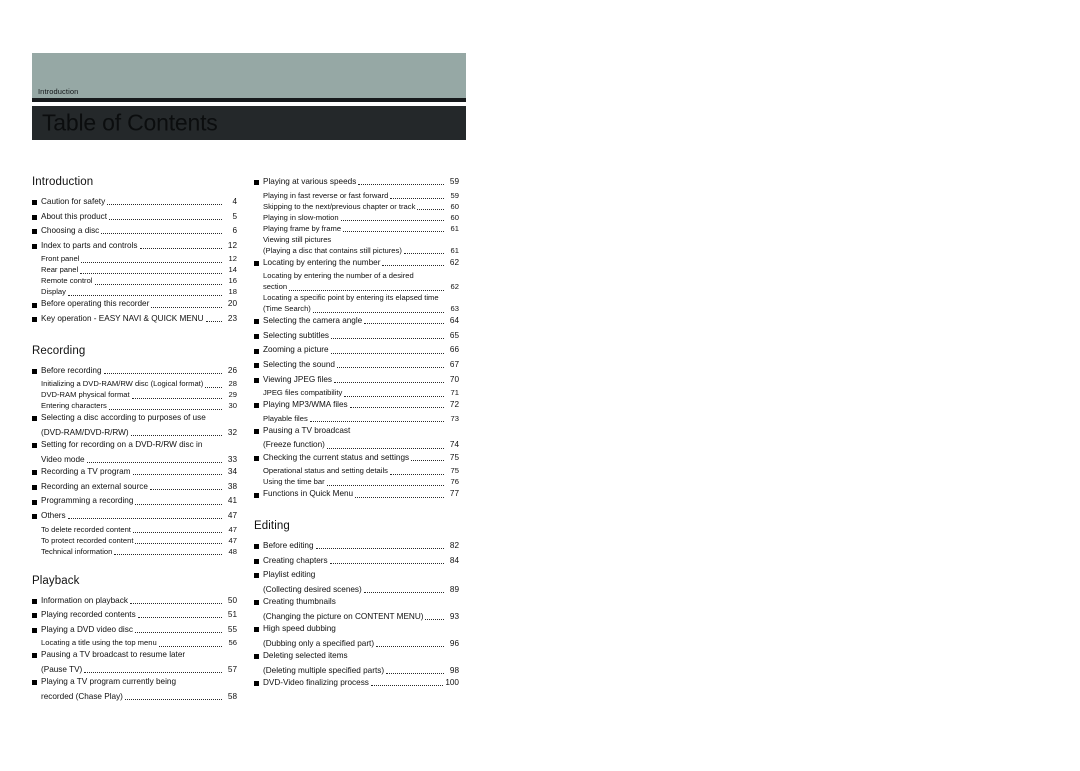 The width and height of the screenshot is (1080, 771). Describe the element at coordinates (285, 418) in the screenshot. I see `toc-entry-label: Playable files` at that location.